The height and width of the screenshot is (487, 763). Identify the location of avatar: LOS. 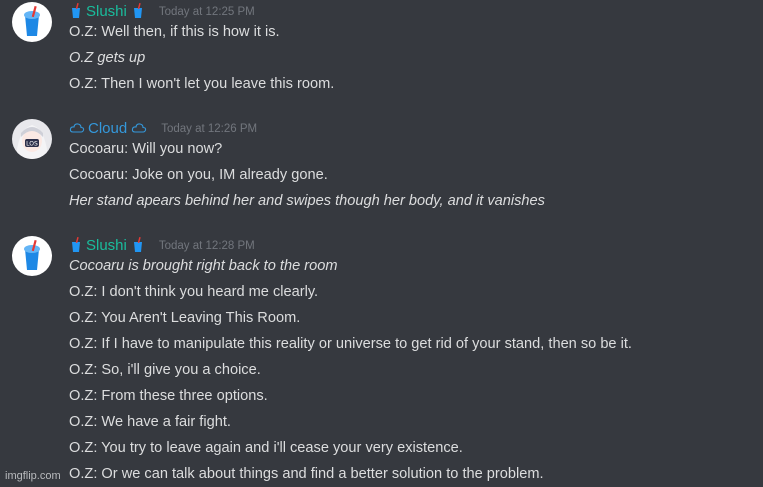
(32, 139).